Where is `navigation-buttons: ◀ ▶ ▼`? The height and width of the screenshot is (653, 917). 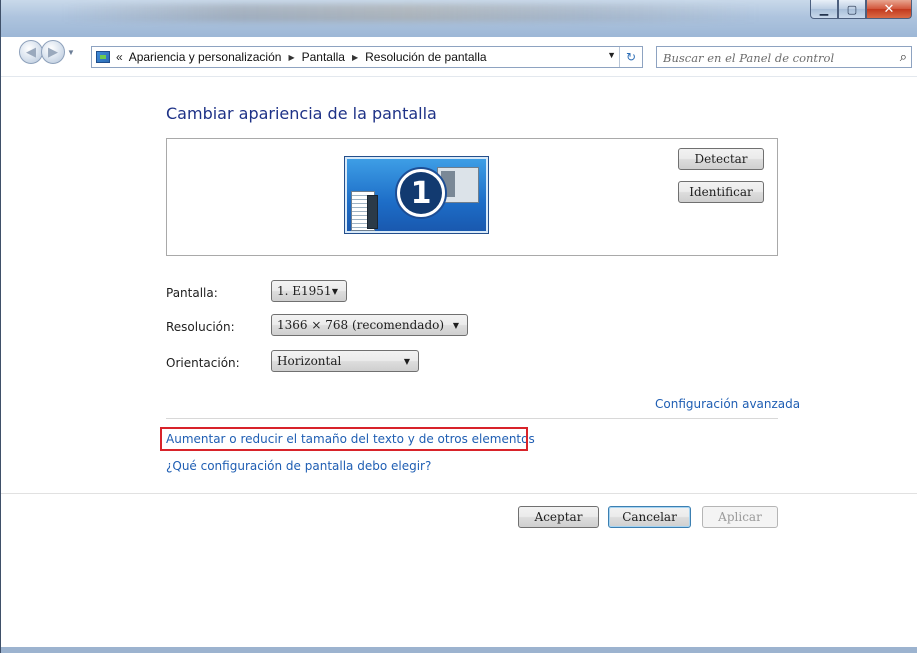 navigation-buttons: ◀ ▶ ▼ is located at coordinates (47, 52).